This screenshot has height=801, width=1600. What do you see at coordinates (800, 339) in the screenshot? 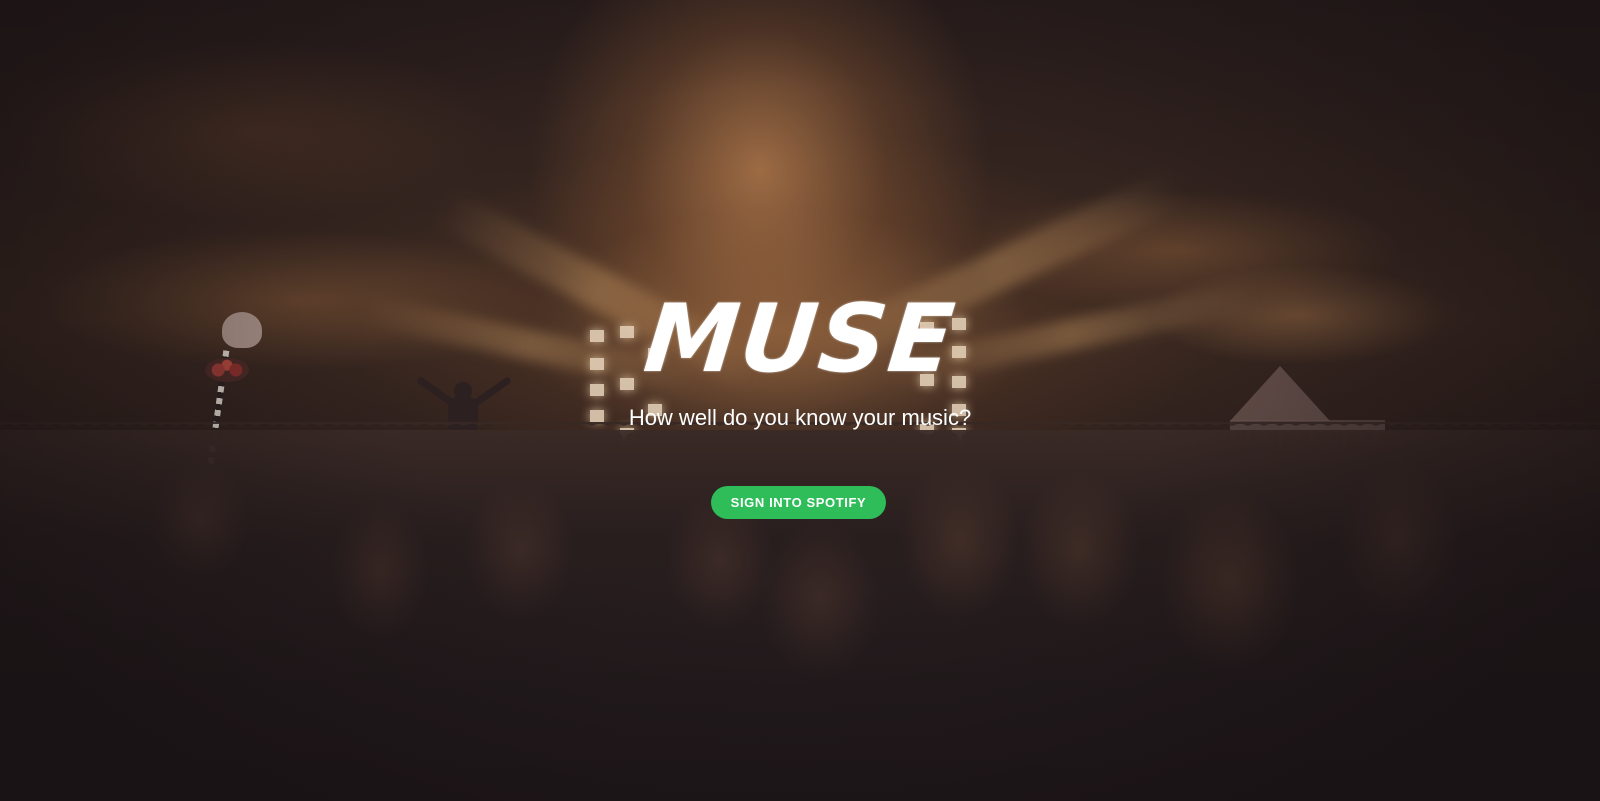
I see `app-logo: MUSE` at bounding box center [800, 339].